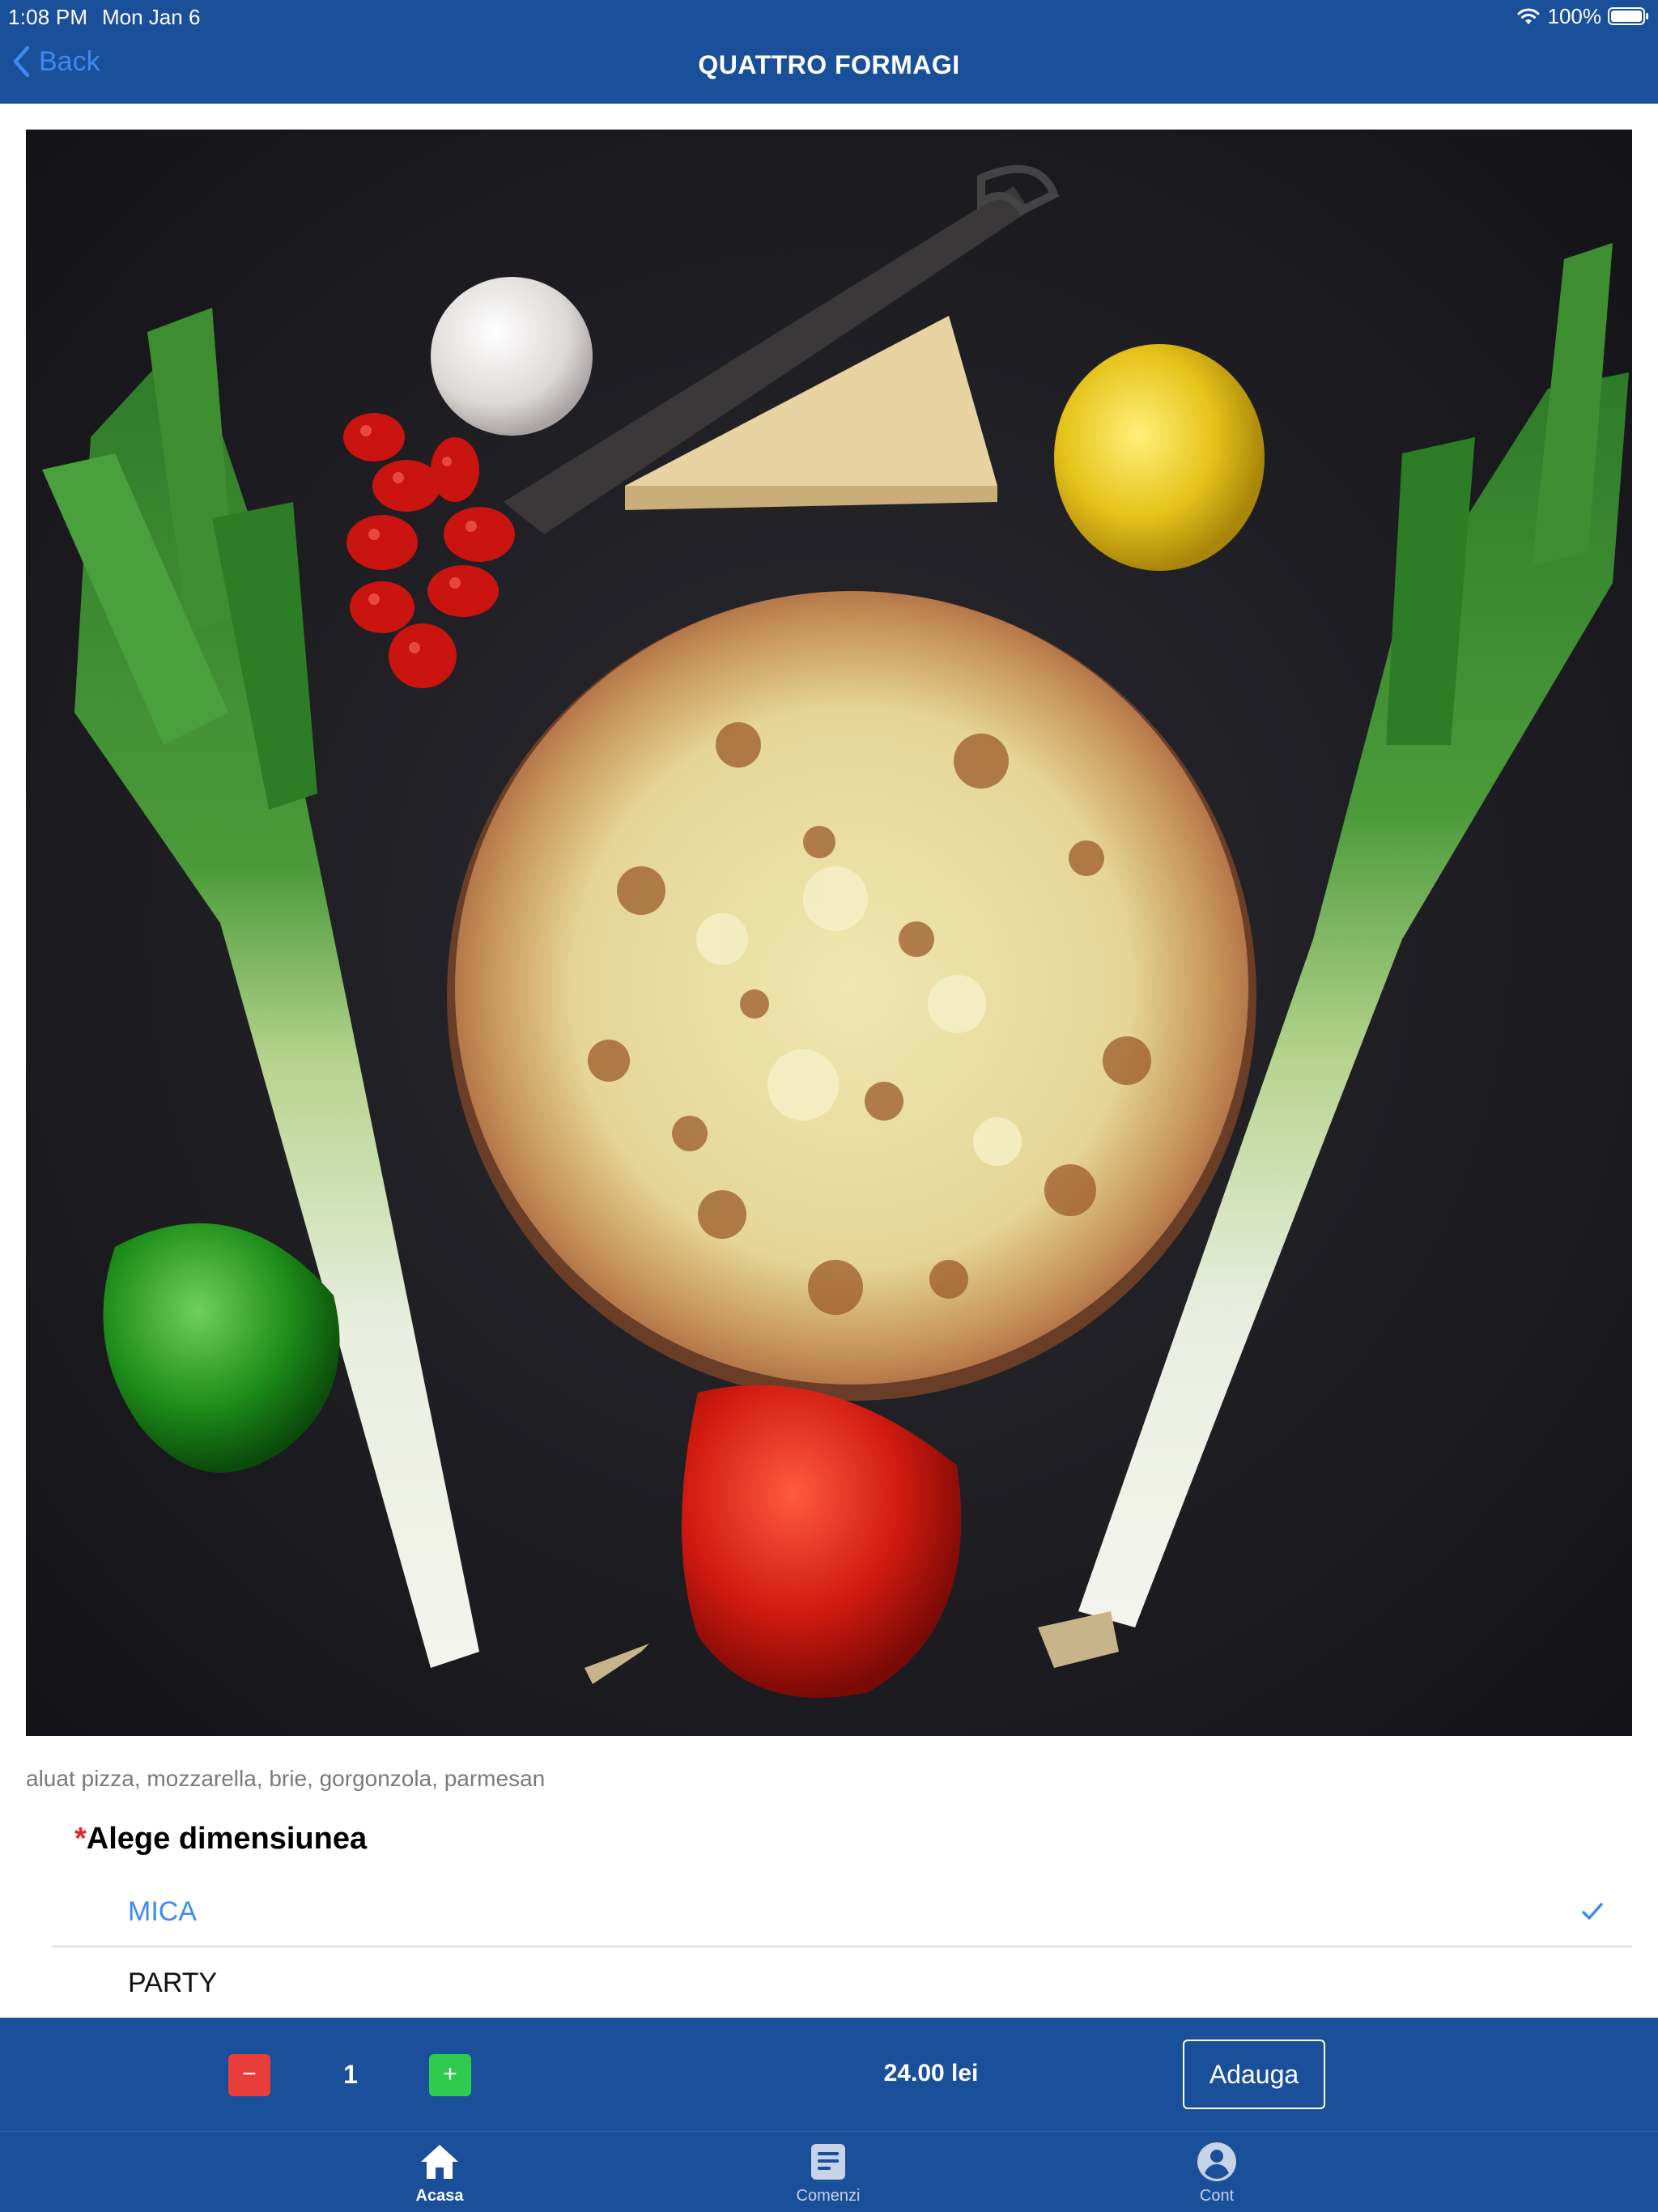 The height and width of the screenshot is (2212, 1658). What do you see at coordinates (450, 2075) in the screenshot?
I see `increase-quantity-button: +` at bounding box center [450, 2075].